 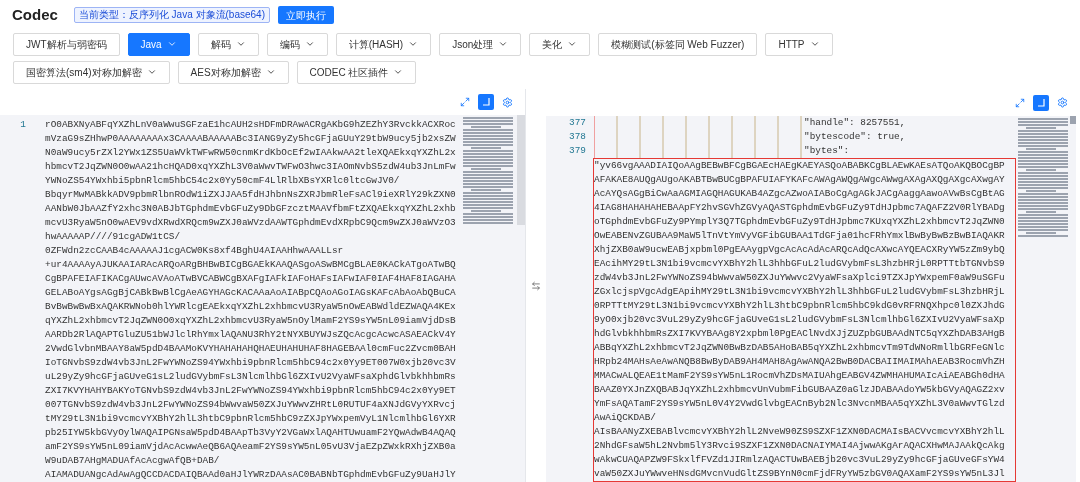 I want to click on toolbar-button: Json处理, so click(x=480, y=44).